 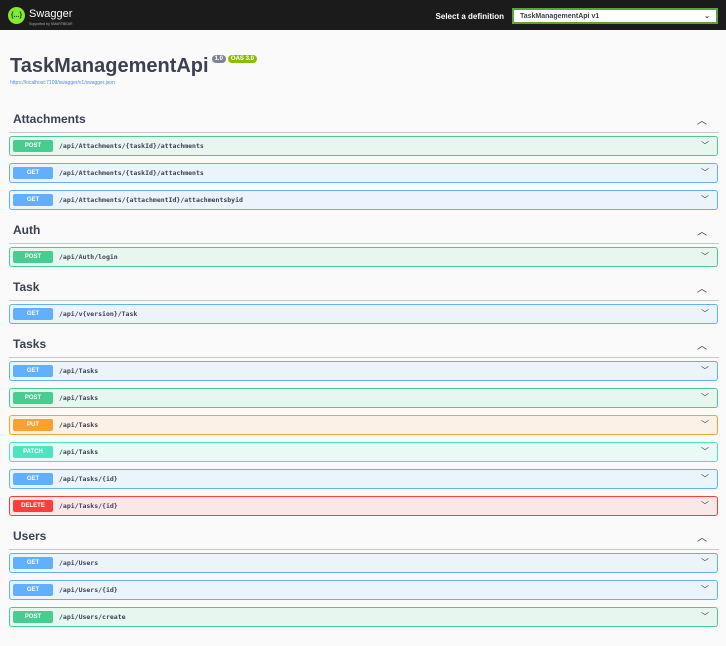 What do you see at coordinates (30, 344) in the screenshot?
I see `section-title: Tasks` at bounding box center [30, 344].